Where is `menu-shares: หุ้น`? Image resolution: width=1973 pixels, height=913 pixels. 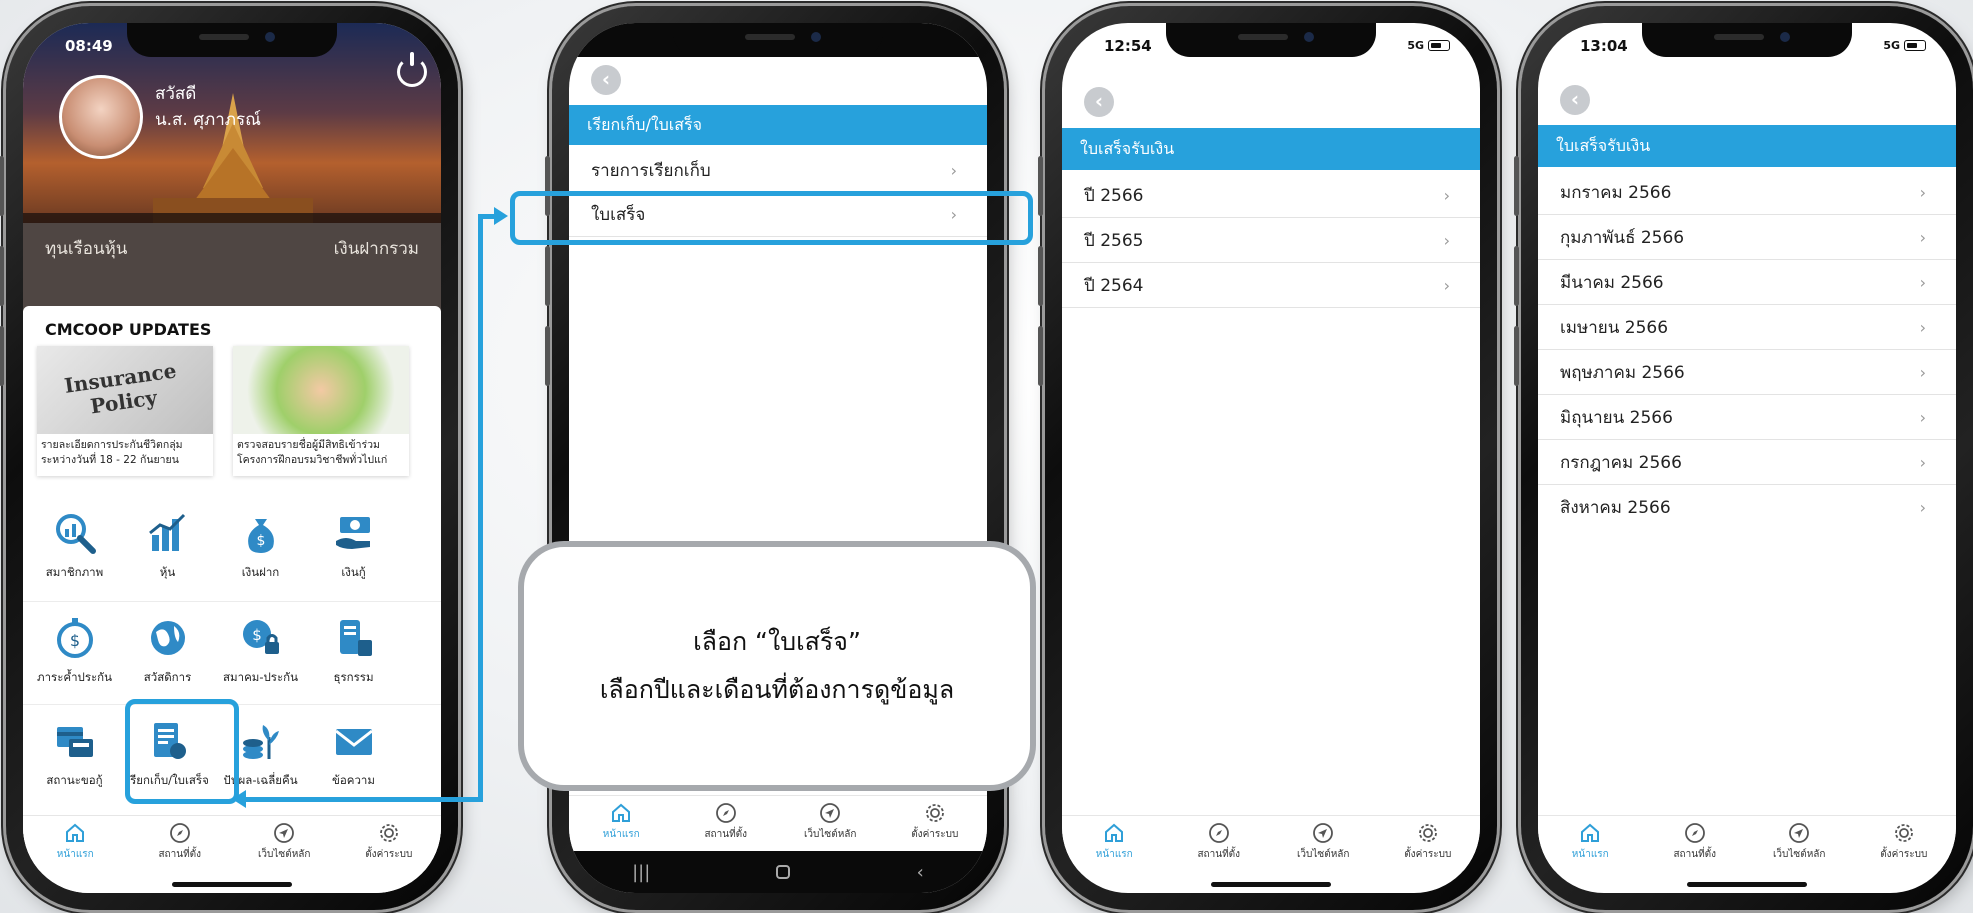 menu-shares: หุ้น is located at coordinates (167, 546).